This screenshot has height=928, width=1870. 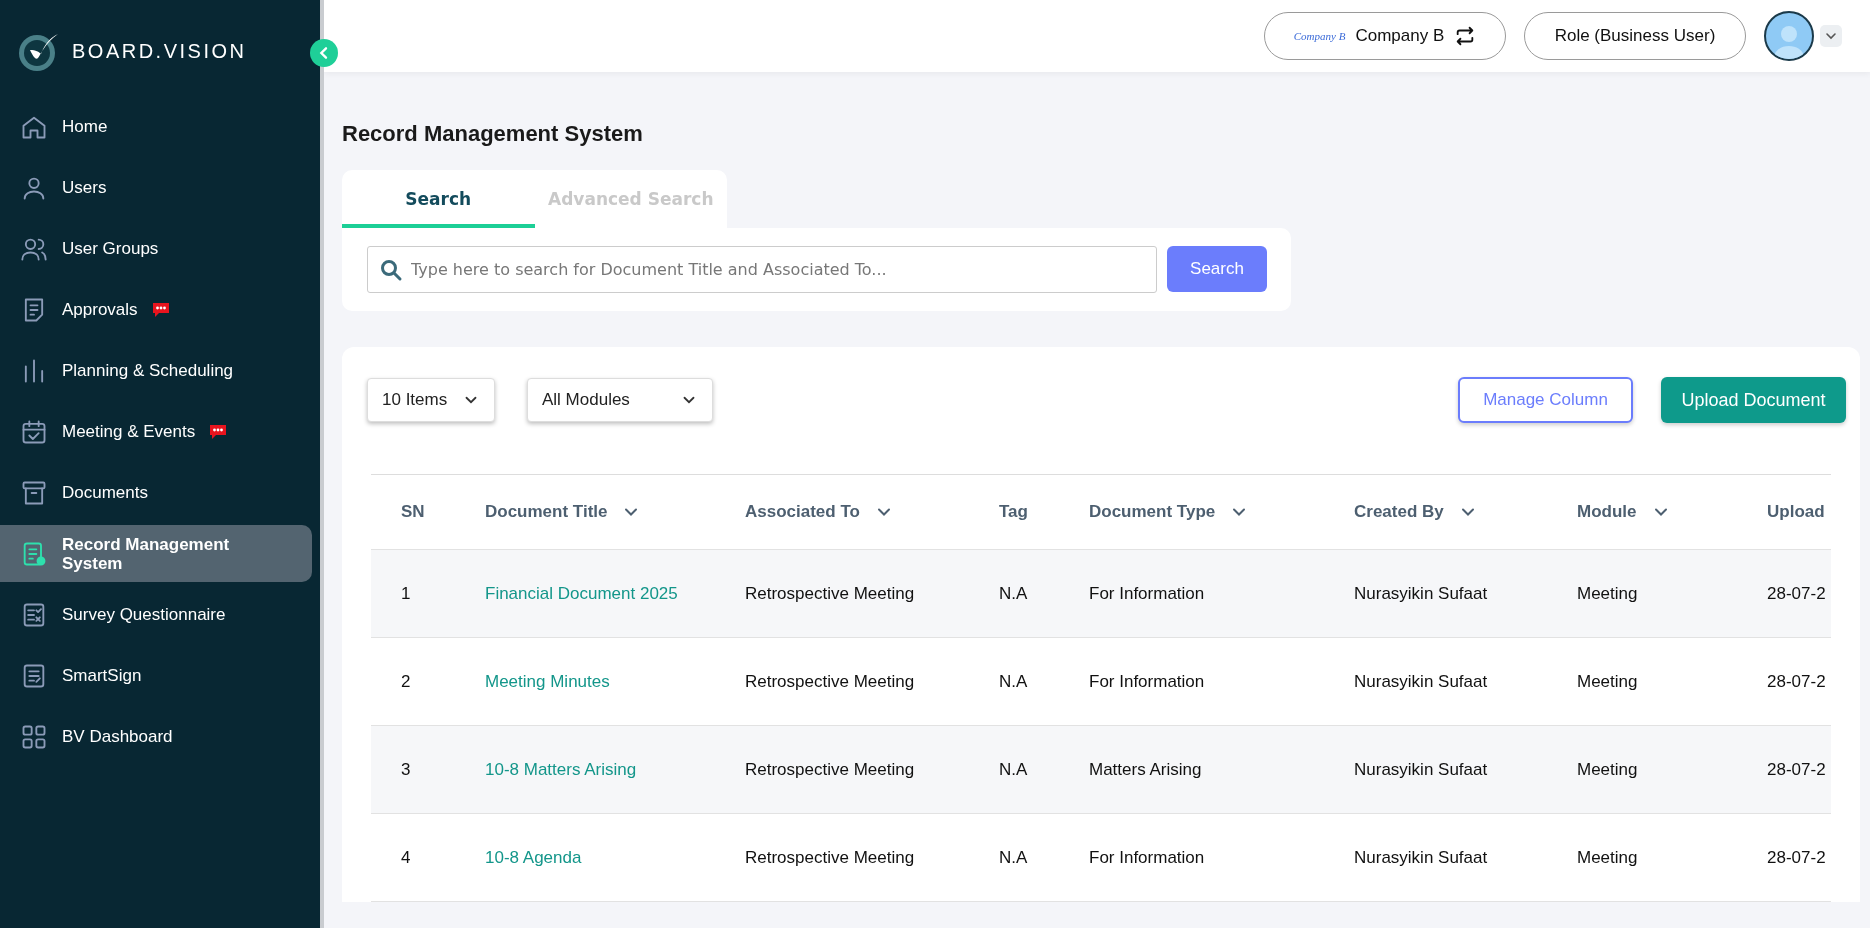 What do you see at coordinates (620, 400) in the screenshot?
I see `filter-dropdown: All Modules` at bounding box center [620, 400].